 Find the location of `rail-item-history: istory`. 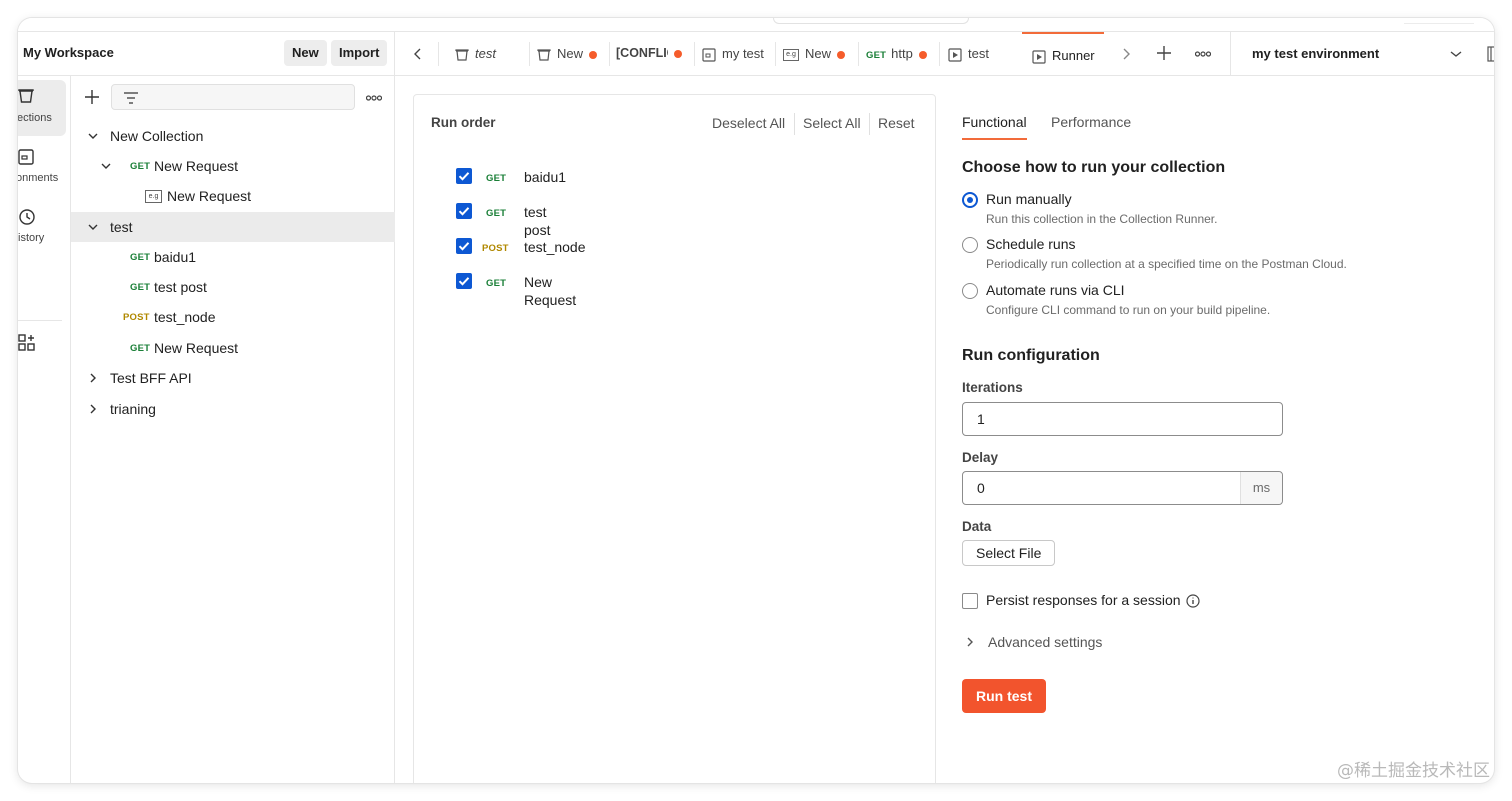

rail-item-history: istory is located at coordinates (42, 228).